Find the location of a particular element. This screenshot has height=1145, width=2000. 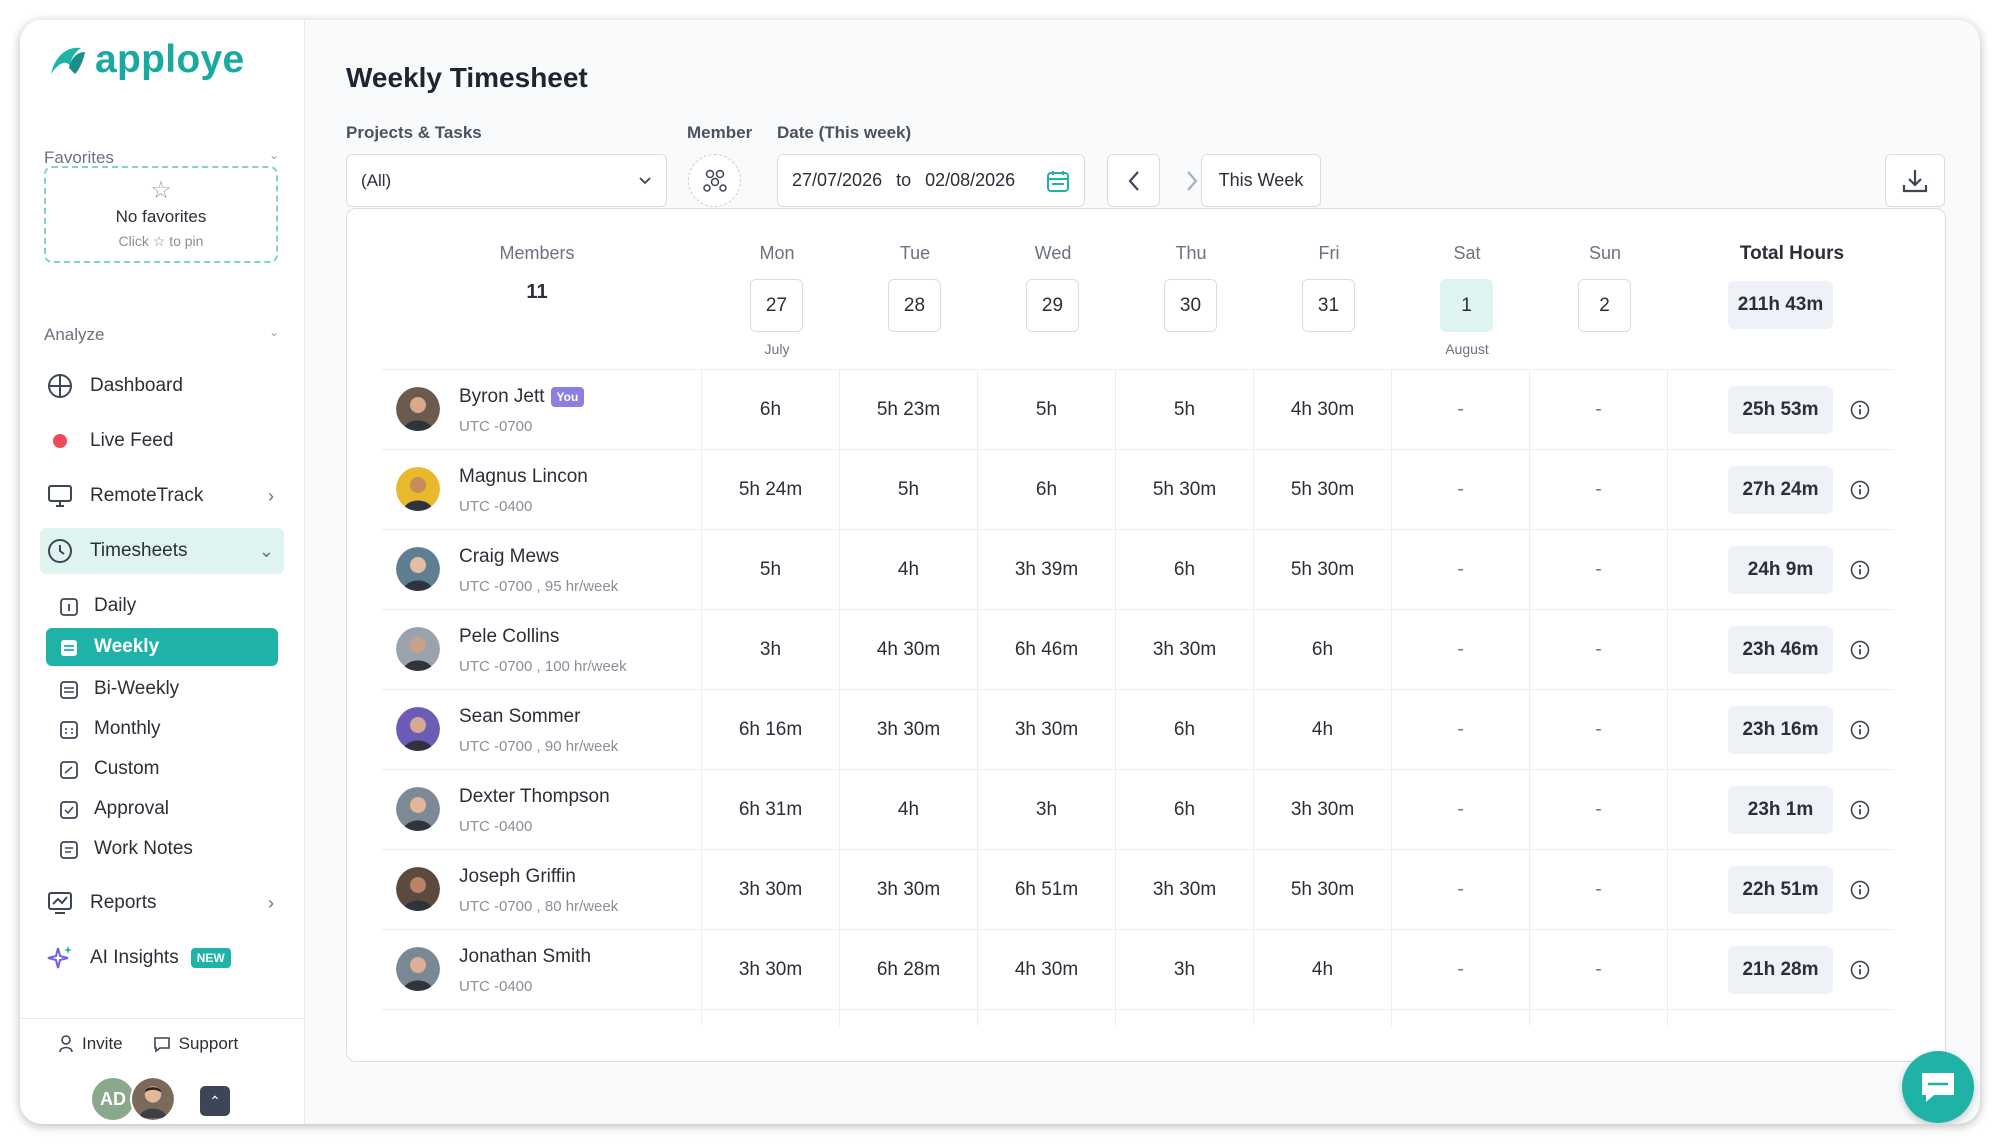

member-name: Pele Collins is located at coordinates (509, 637).